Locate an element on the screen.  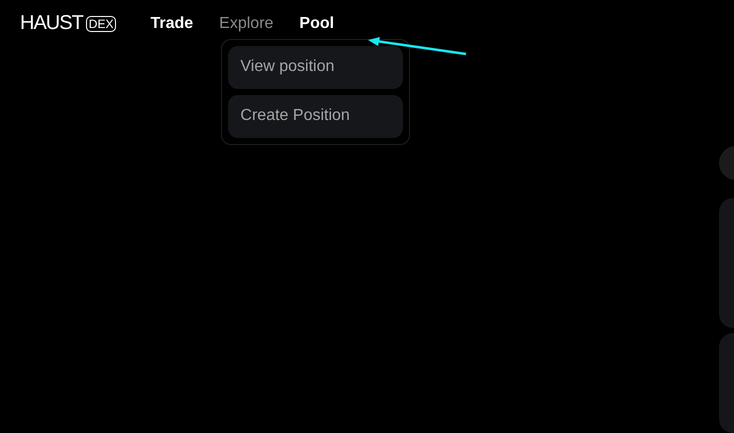
nav-link: Trade is located at coordinates (172, 23).